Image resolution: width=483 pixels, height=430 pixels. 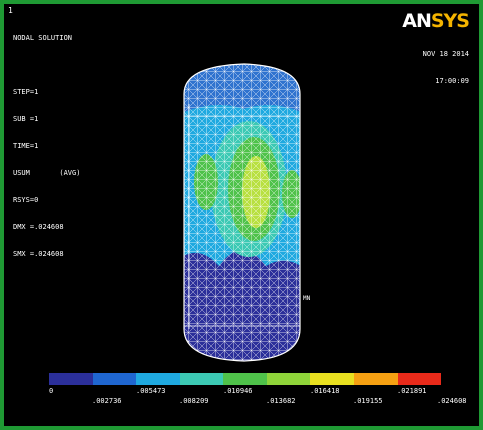 I want to click on node-marker: MN, so click(x=307, y=298).